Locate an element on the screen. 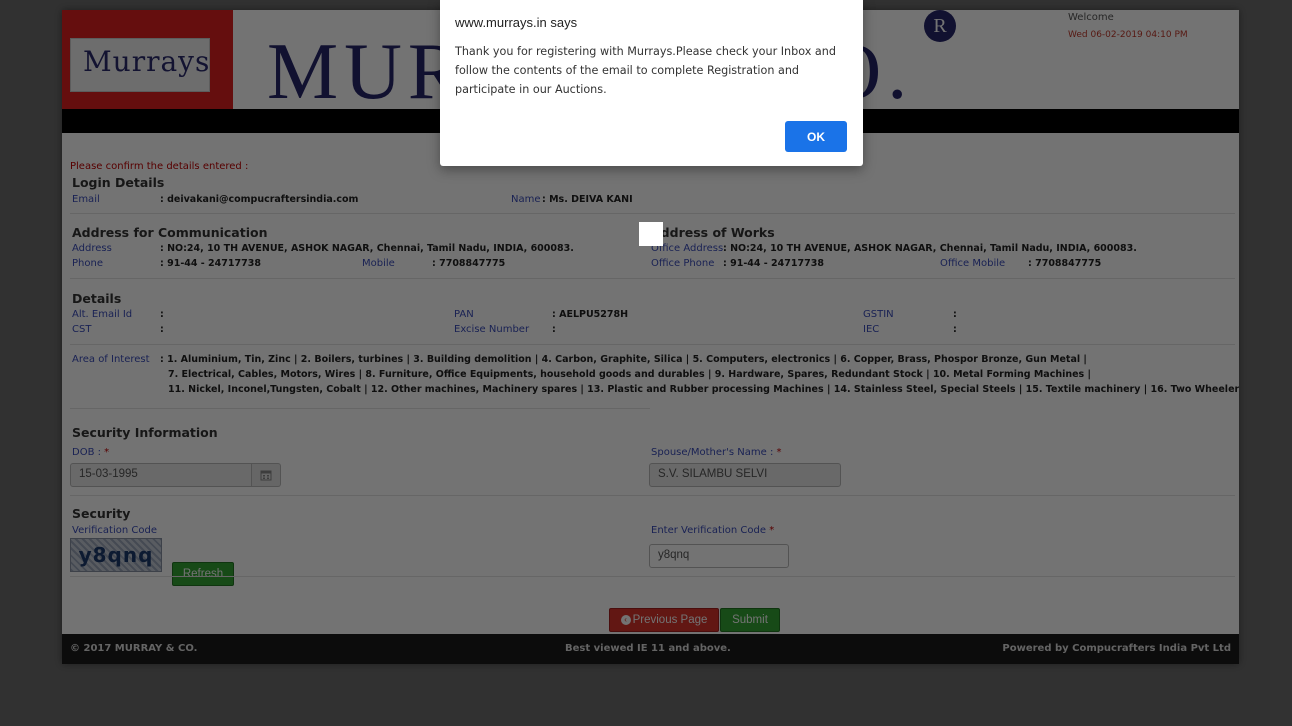 Image resolution: width=1292 pixels, height=726 pixels. ok-button: OK is located at coordinates (816, 136).